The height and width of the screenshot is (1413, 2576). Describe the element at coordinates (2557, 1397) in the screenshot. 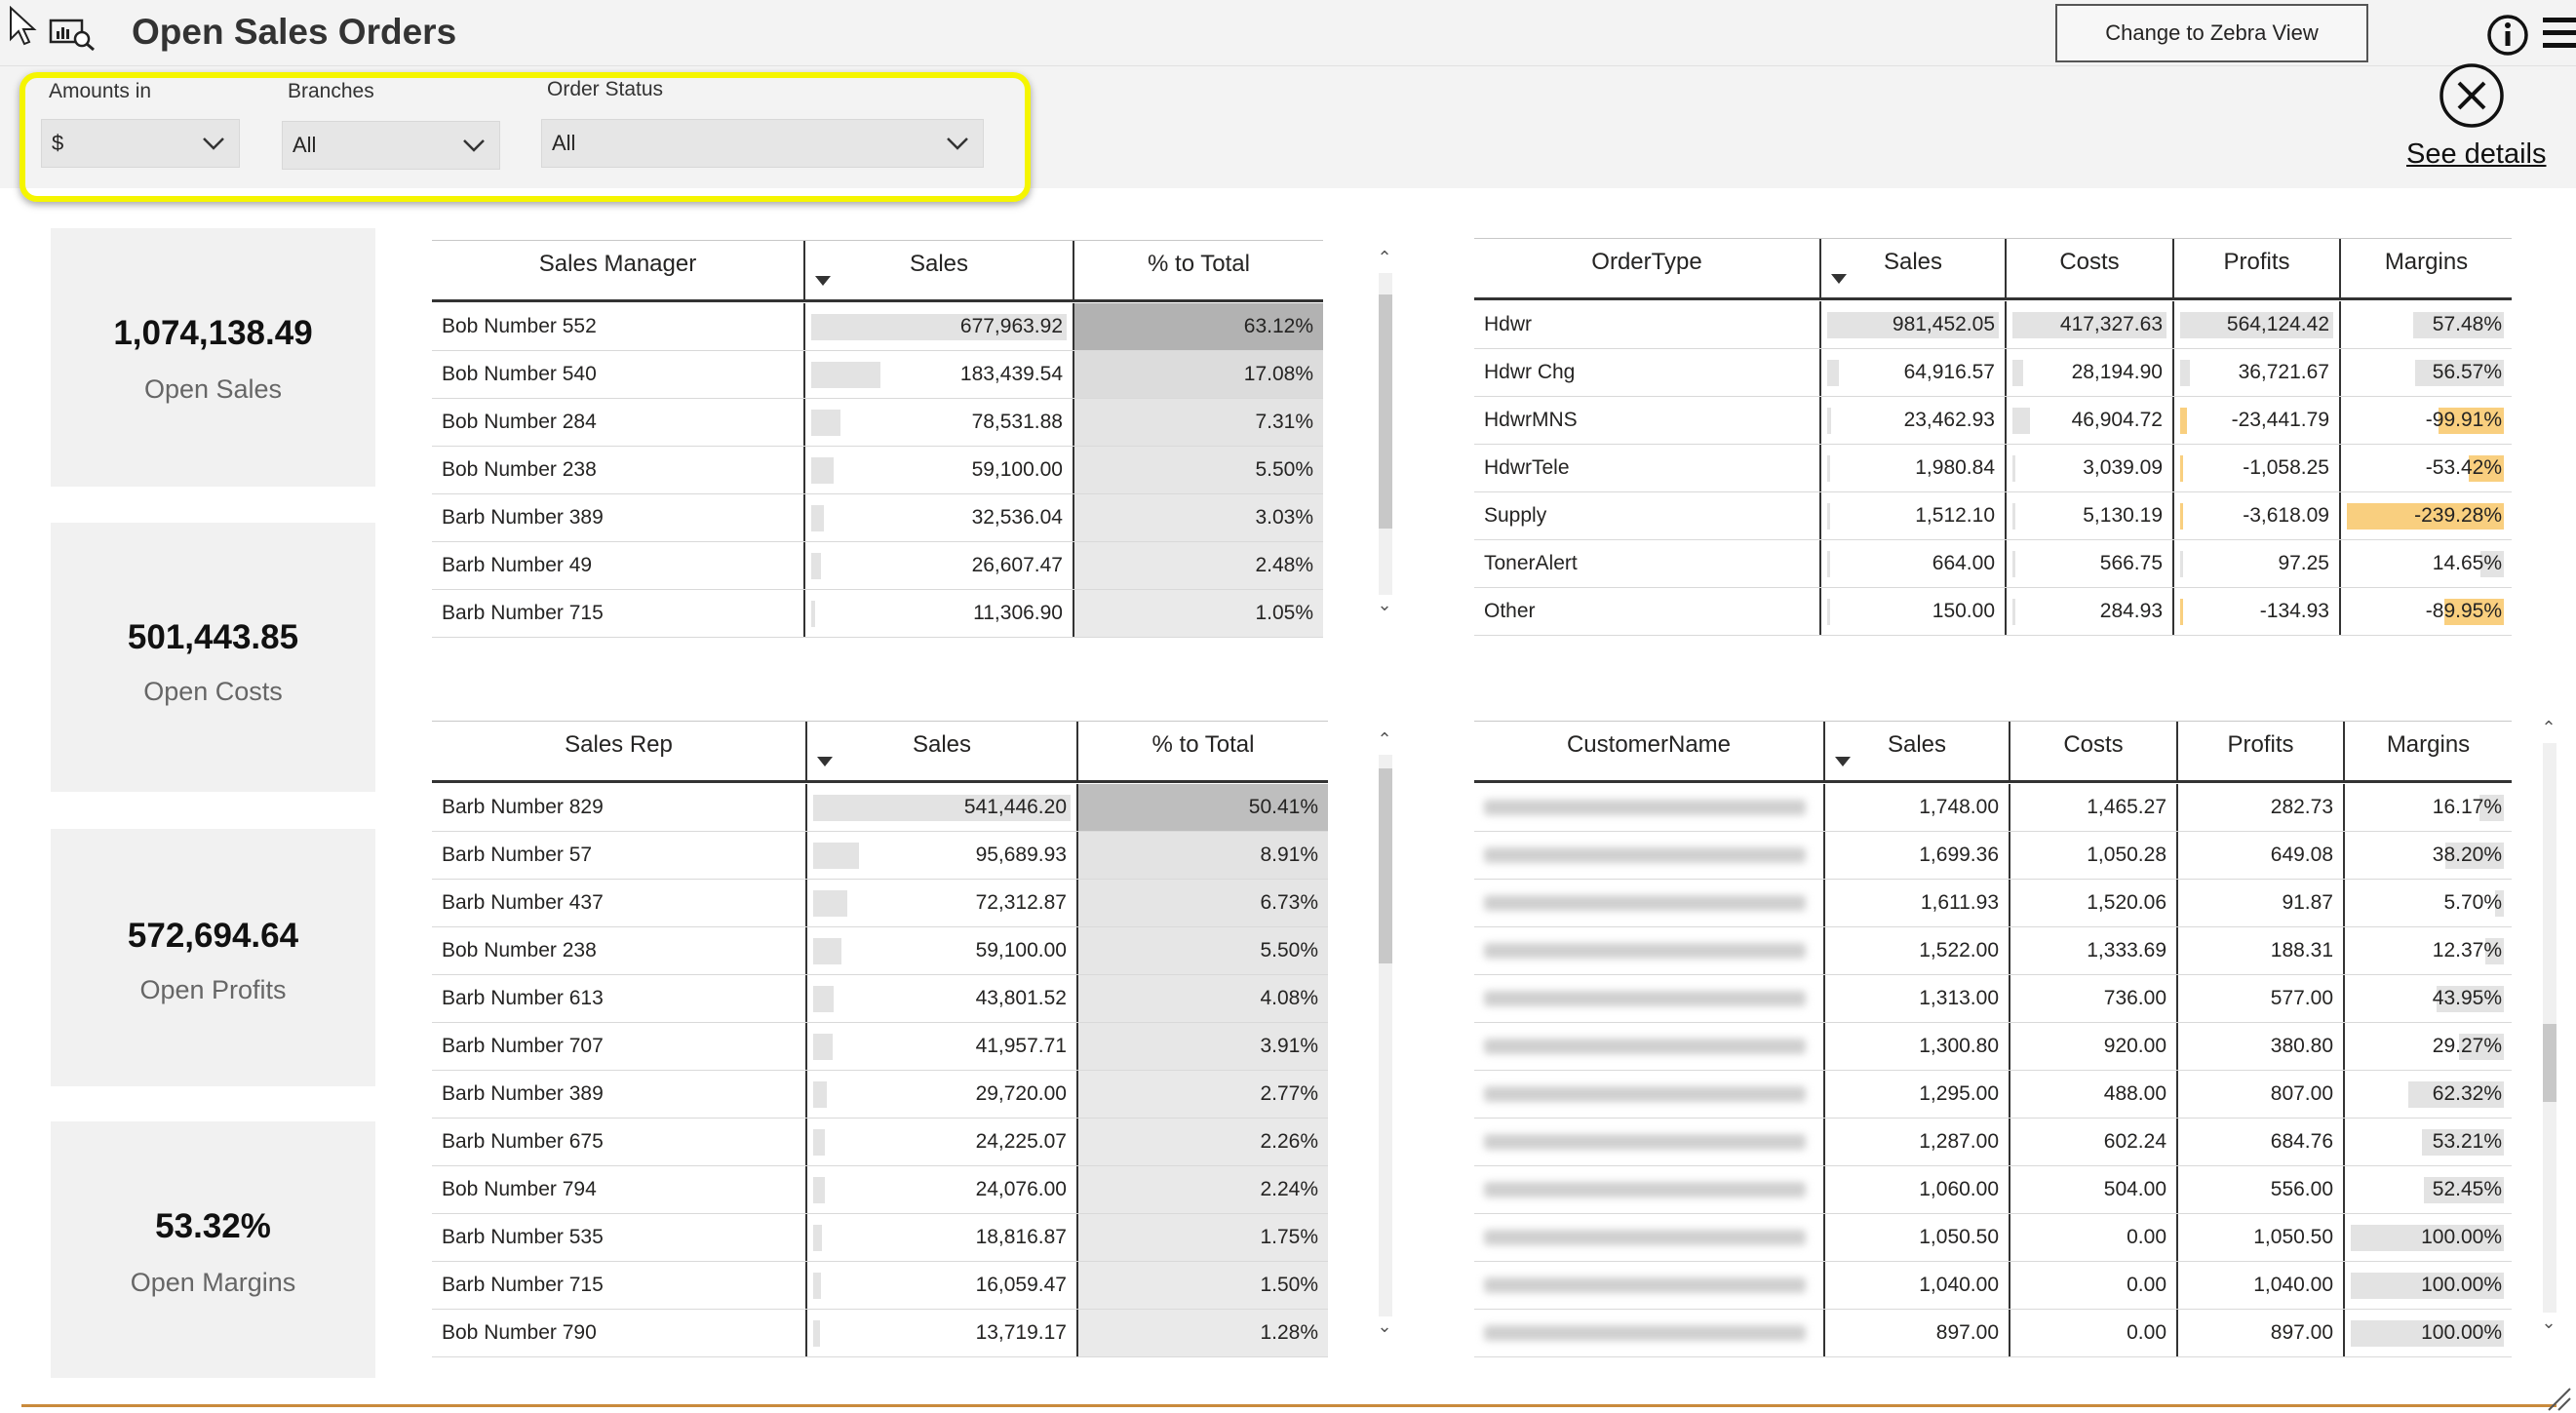

I see `resize-grip-icon` at that location.